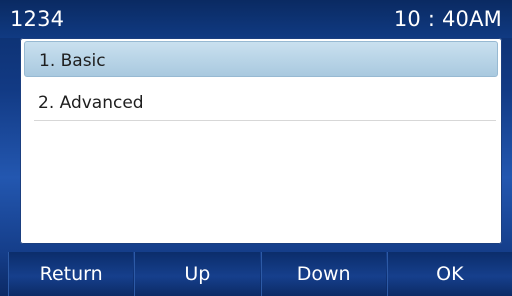 Image resolution: width=512 pixels, height=296 pixels. I want to click on clock: 10 : 40AM, so click(447, 19).